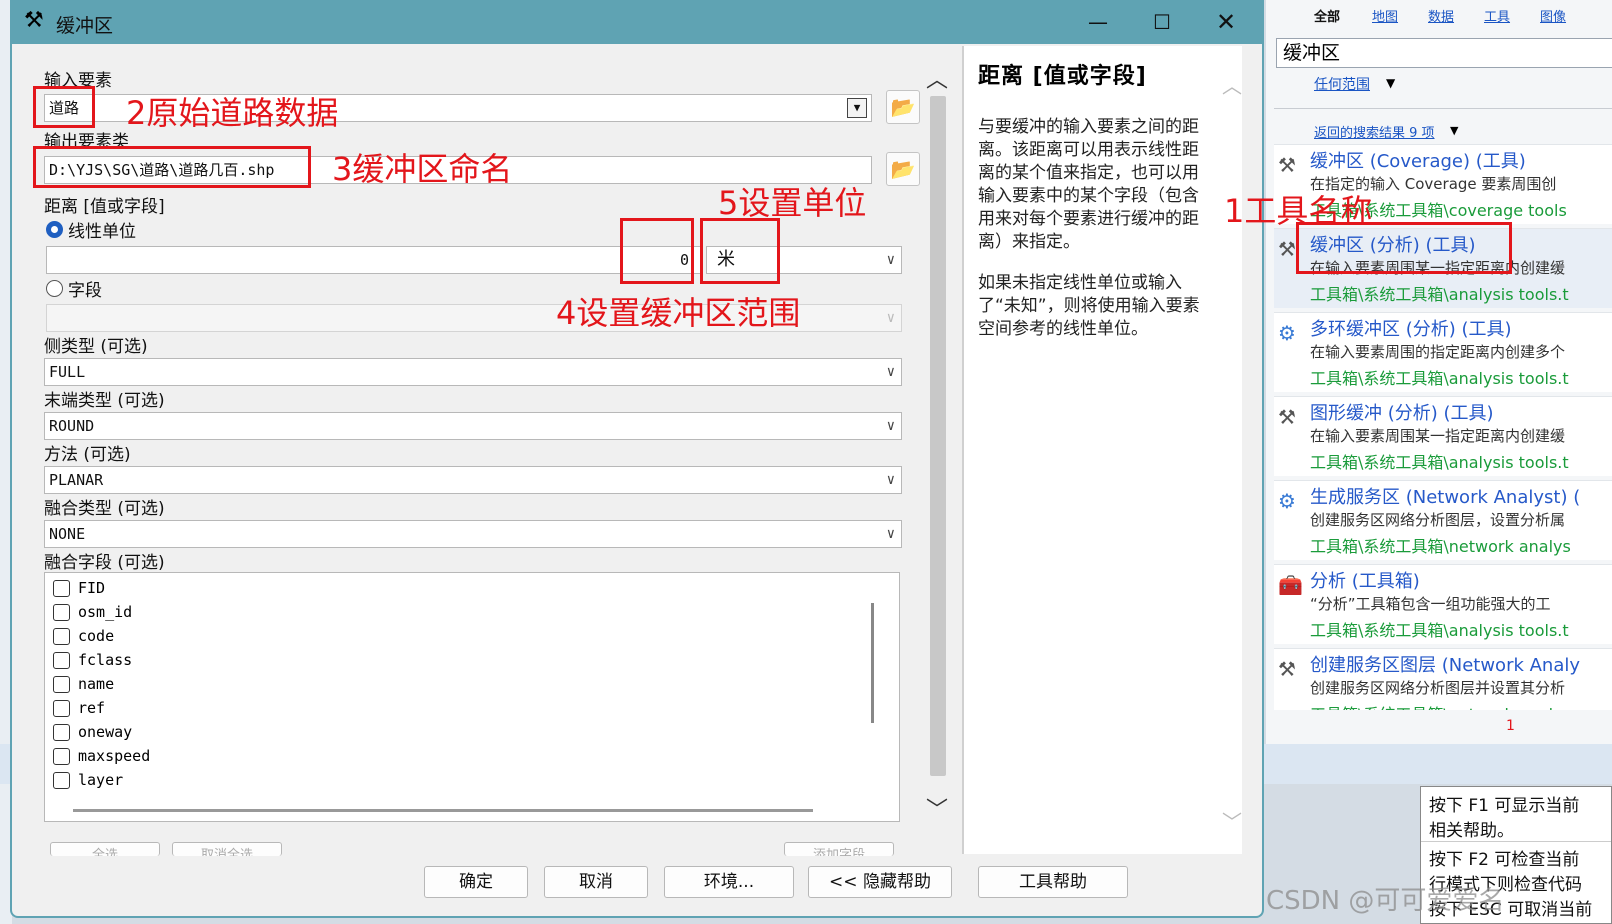 This screenshot has height=924, width=1612. What do you see at coordinates (64, 107) in the screenshot?
I see `annotation-box-input` at bounding box center [64, 107].